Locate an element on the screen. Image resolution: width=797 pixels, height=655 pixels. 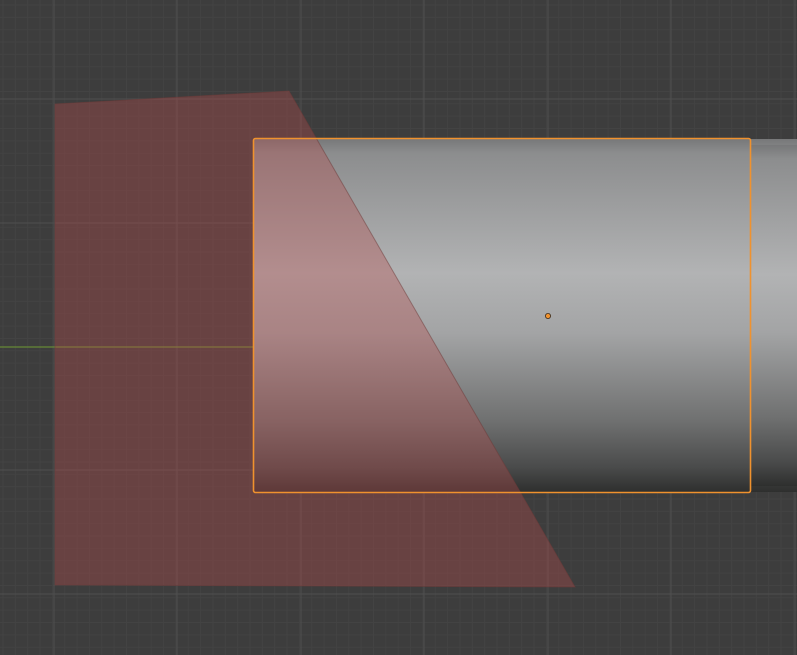
cylinder-end-cap is located at coordinates (774, 315).